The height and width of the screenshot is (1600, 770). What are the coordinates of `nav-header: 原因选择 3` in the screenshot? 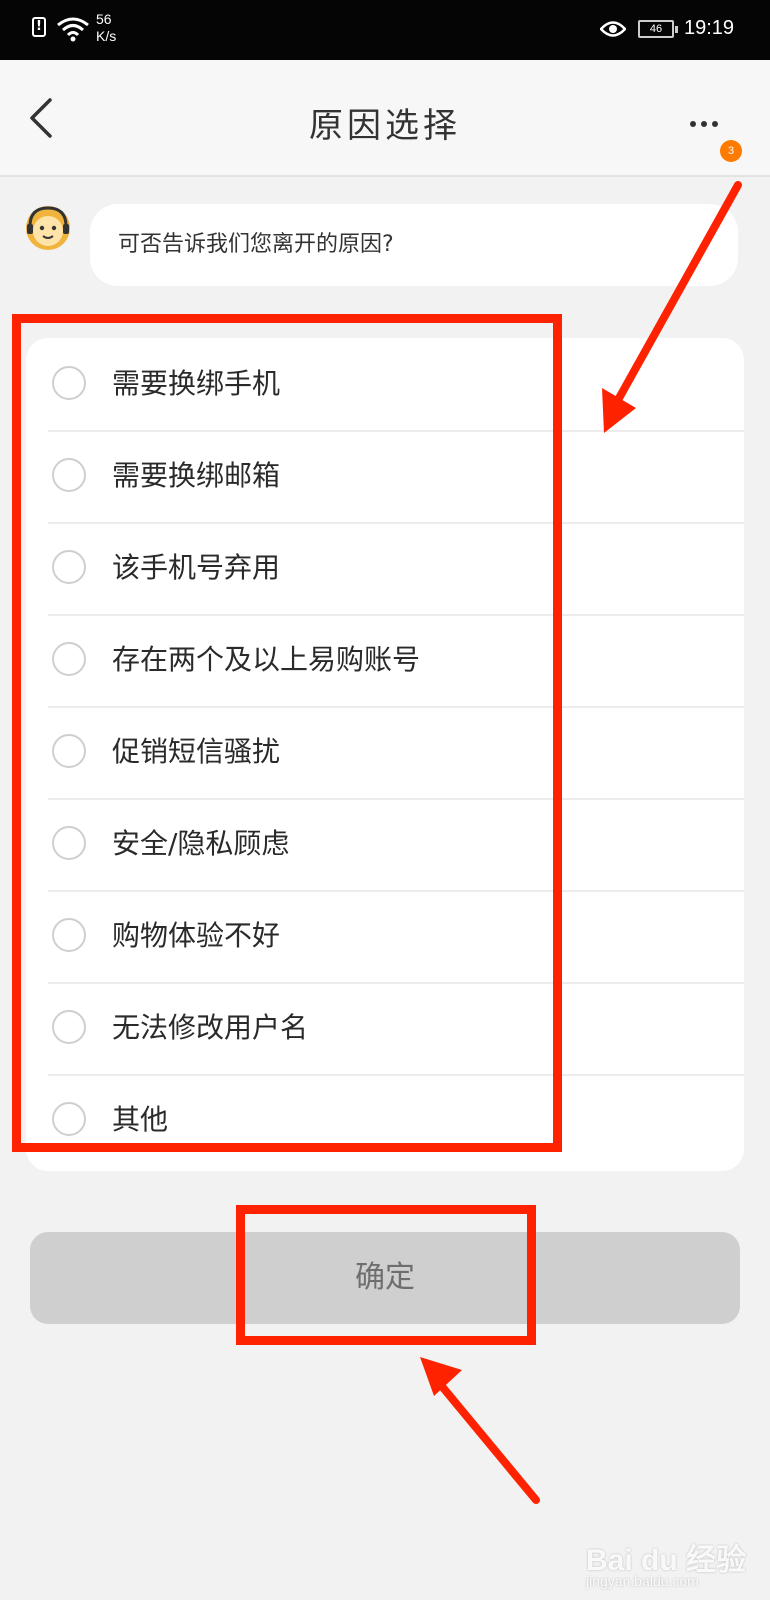 It's located at (385, 118).